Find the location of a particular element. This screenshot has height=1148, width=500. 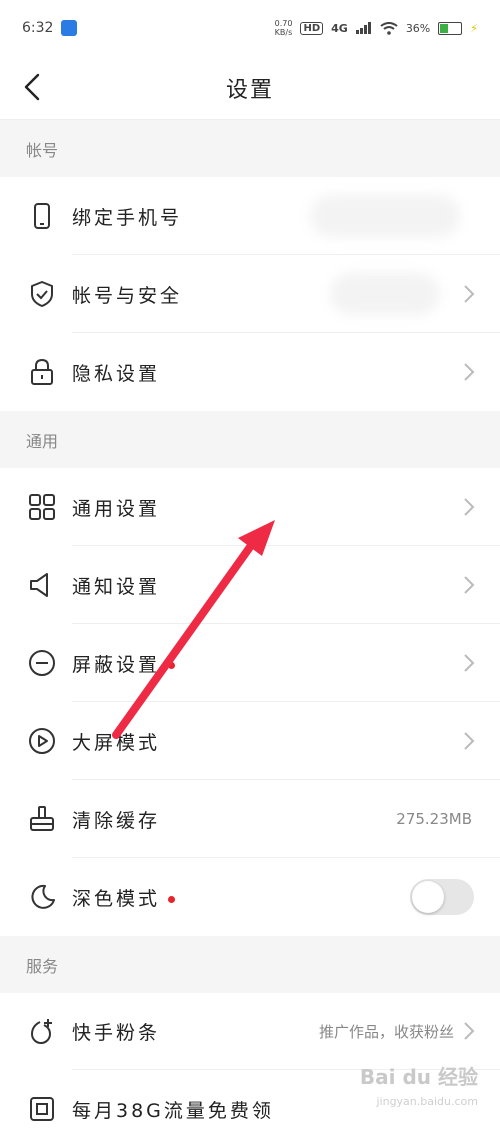

speaker-icon is located at coordinates (39, 585).